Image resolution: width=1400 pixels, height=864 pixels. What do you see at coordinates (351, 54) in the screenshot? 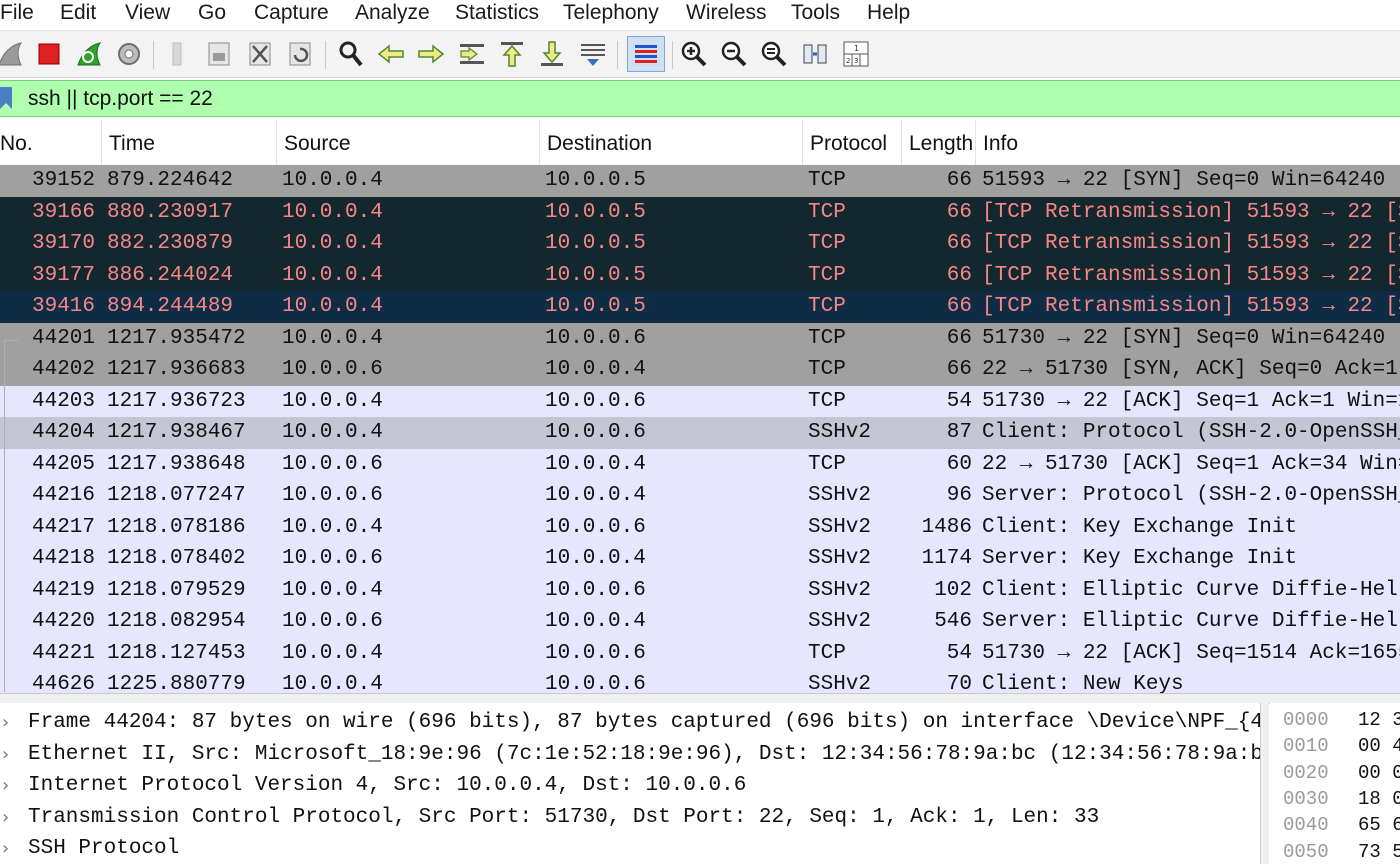
I see `find-packet-icon` at bounding box center [351, 54].